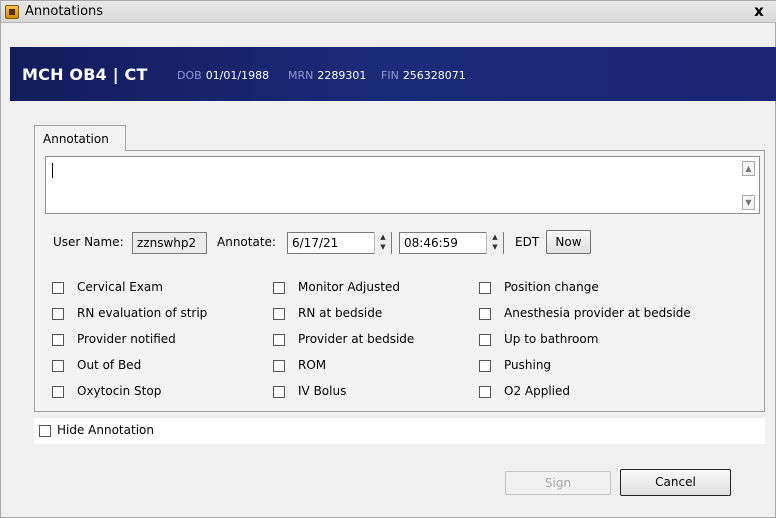  Describe the element at coordinates (675, 482) in the screenshot. I see `cancel-button: Cancel` at that location.